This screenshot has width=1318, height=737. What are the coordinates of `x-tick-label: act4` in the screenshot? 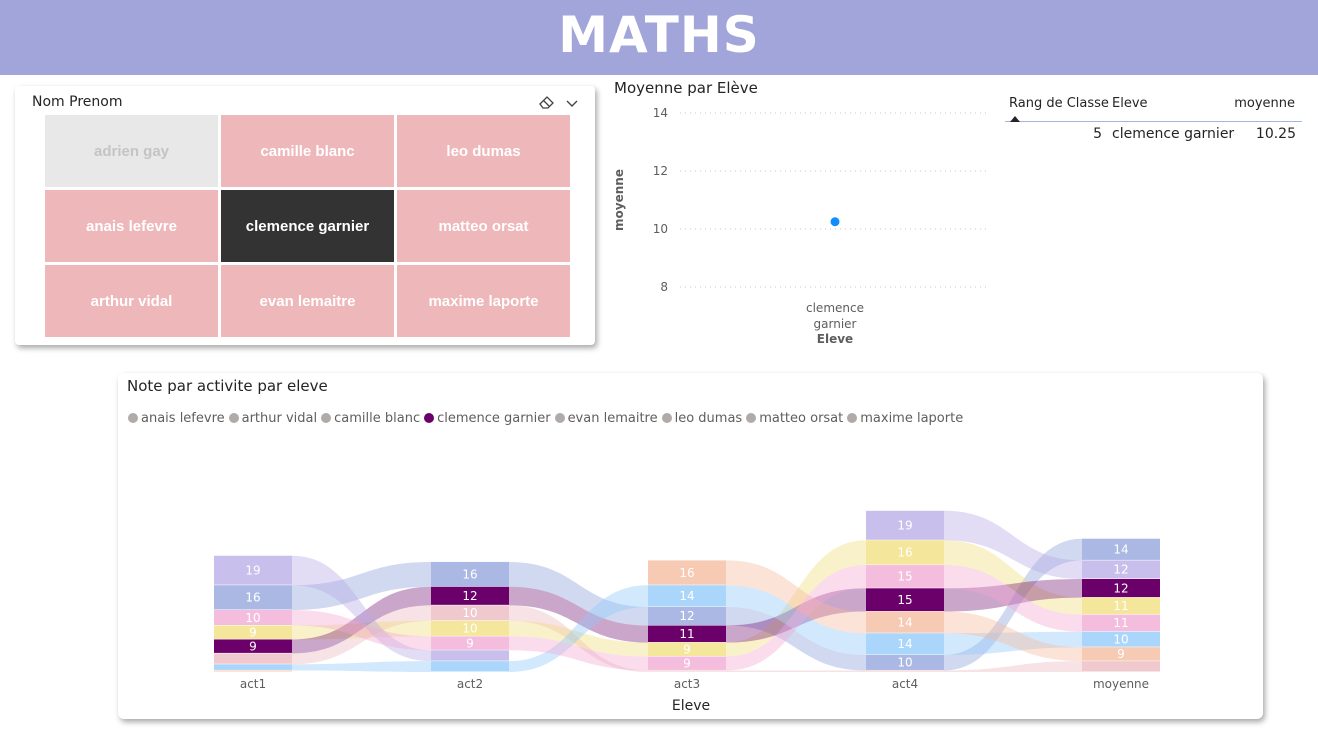 It's located at (905, 684).